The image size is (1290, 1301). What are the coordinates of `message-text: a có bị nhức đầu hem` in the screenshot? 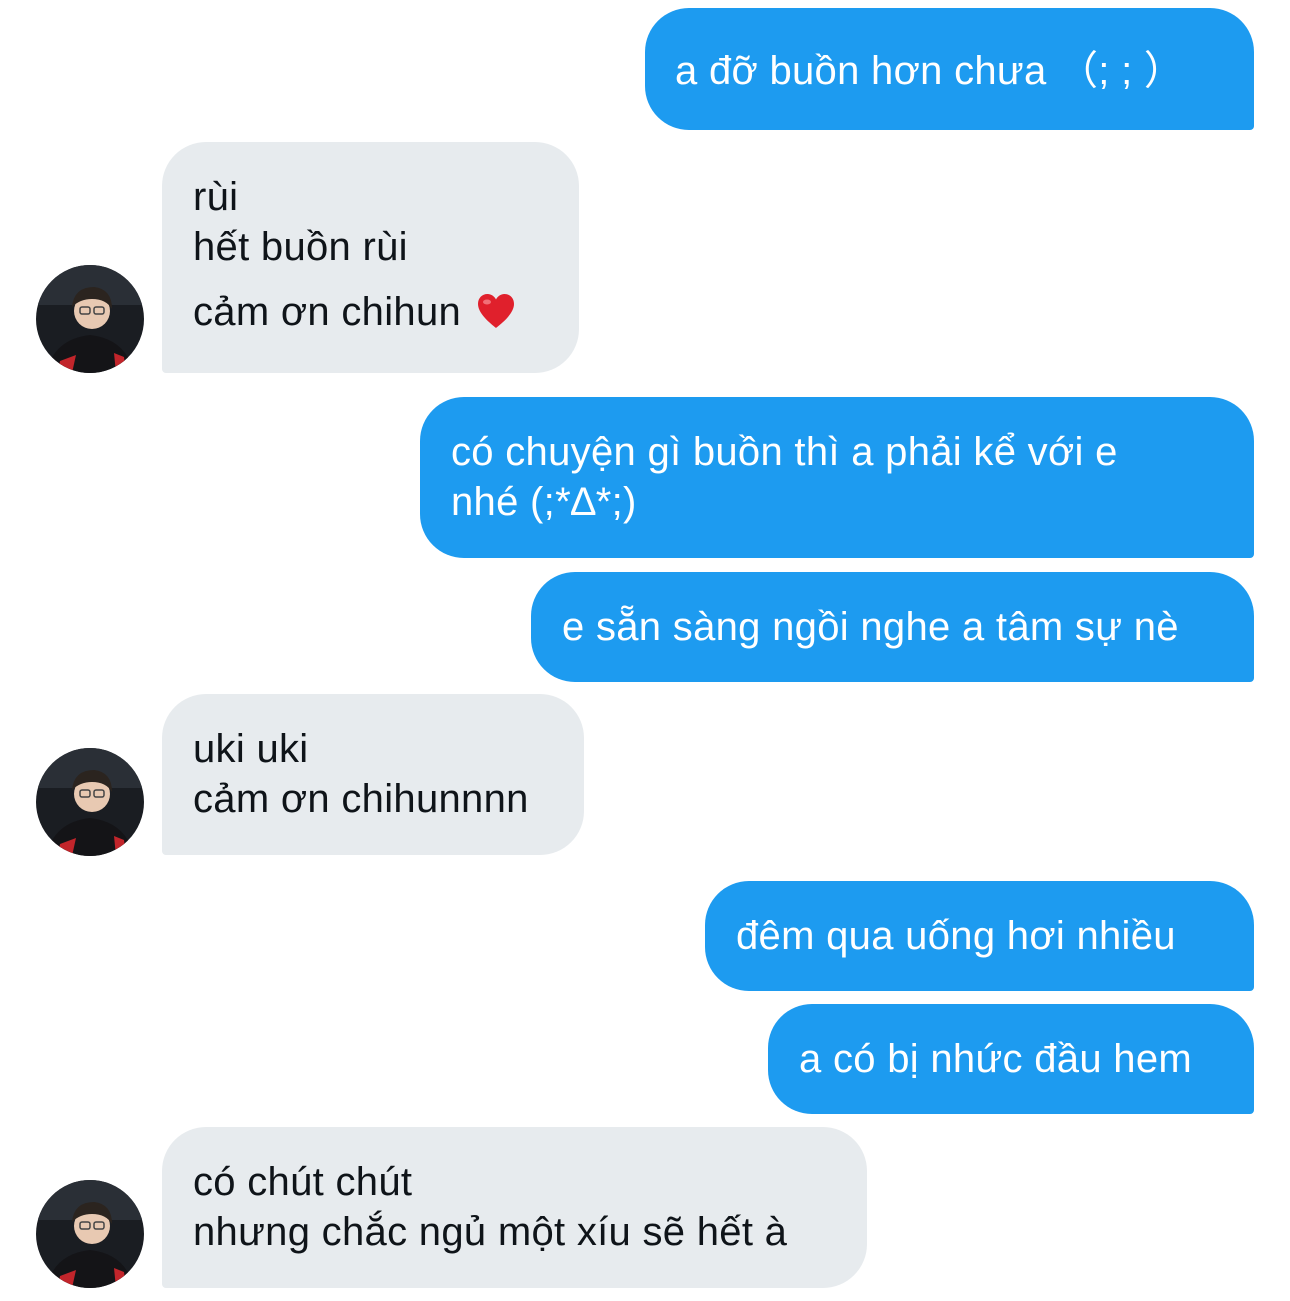 It's located at (996, 1059).